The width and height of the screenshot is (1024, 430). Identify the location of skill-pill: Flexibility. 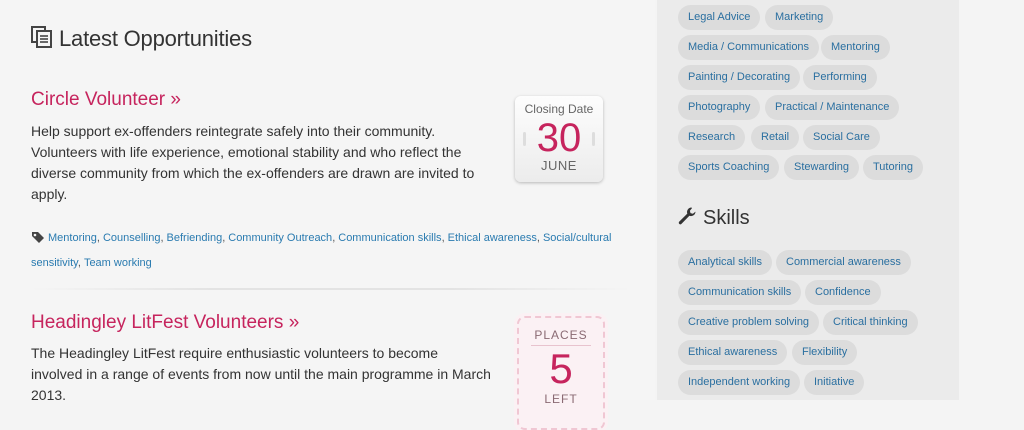
(825, 352).